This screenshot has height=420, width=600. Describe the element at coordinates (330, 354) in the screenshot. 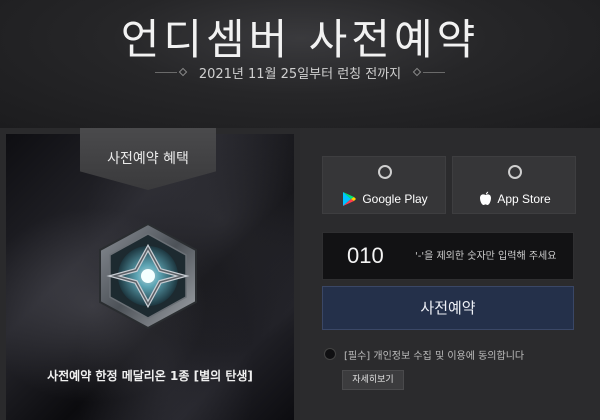

I see `agreement-radio` at that location.